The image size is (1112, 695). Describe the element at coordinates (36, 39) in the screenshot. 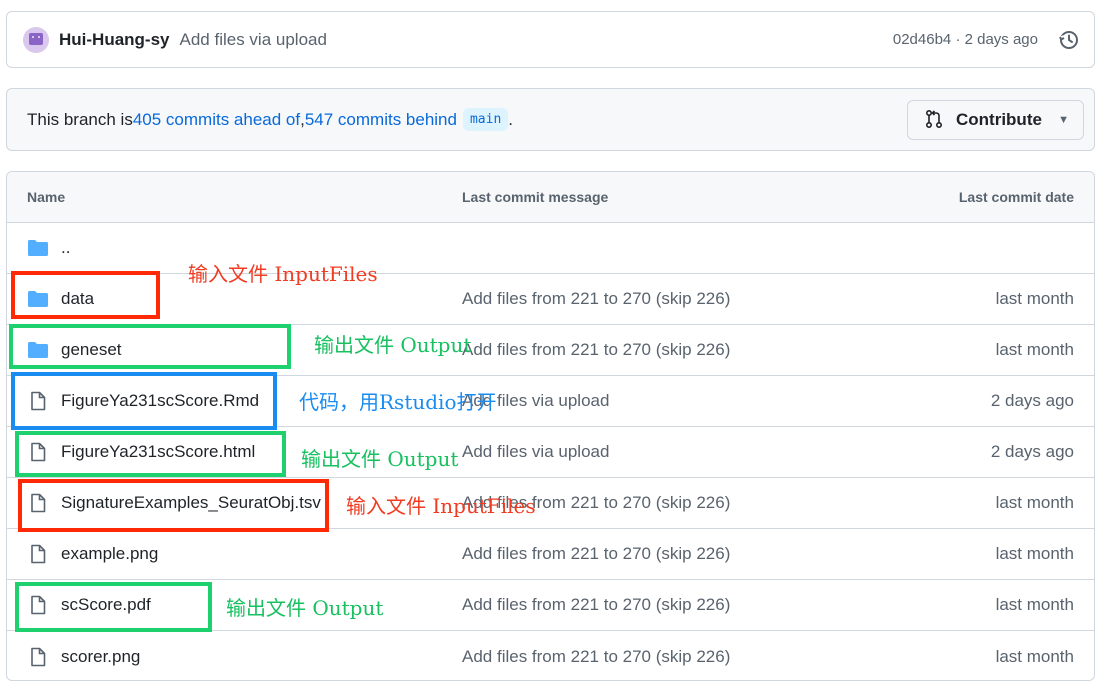

I see `avatar` at that location.